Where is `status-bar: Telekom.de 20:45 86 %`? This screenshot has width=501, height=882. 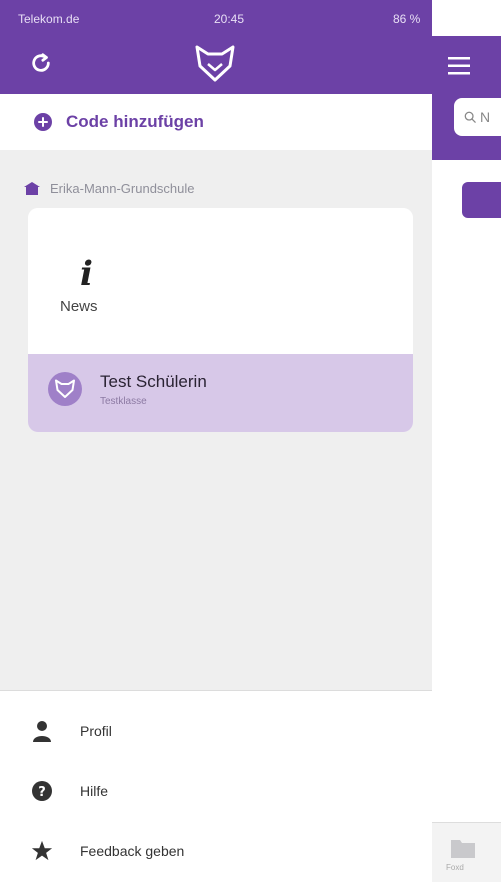
status-bar: Telekom.de 20:45 86 % is located at coordinates (250, 18).